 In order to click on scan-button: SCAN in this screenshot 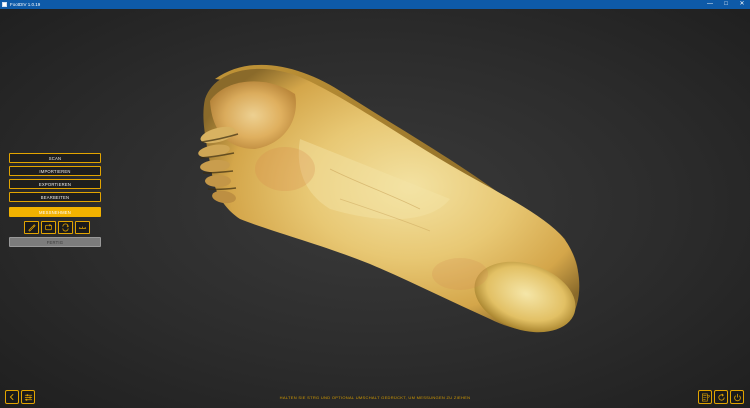, I will do `click(55, 158)`.